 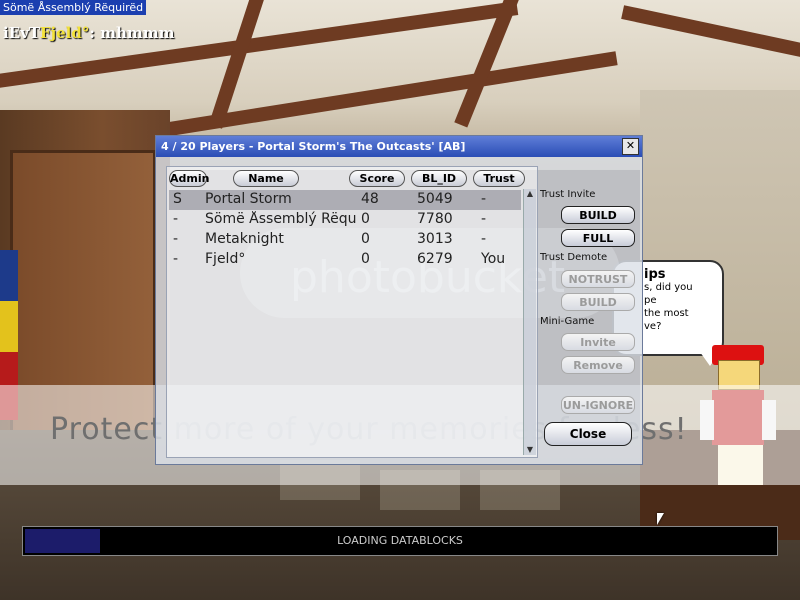 What do you see at coordinates (588, 434) in the screenshot?
I see `close-button: Close` at bounding box center [588, 434].